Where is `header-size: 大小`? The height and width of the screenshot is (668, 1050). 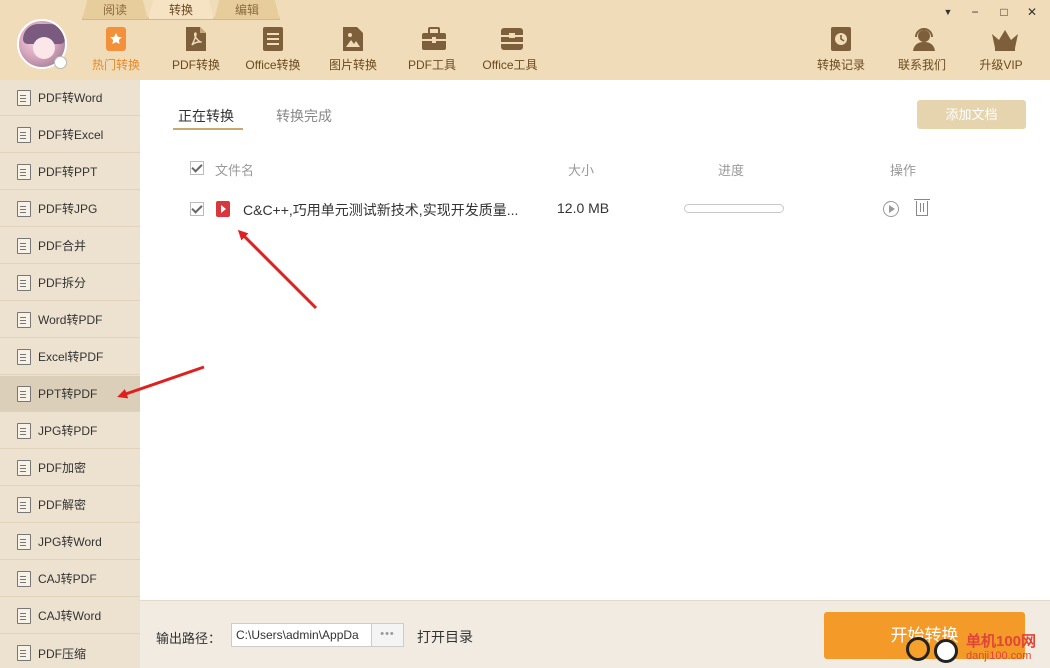
header-size: 大小 is located at coordinates (581, 170).